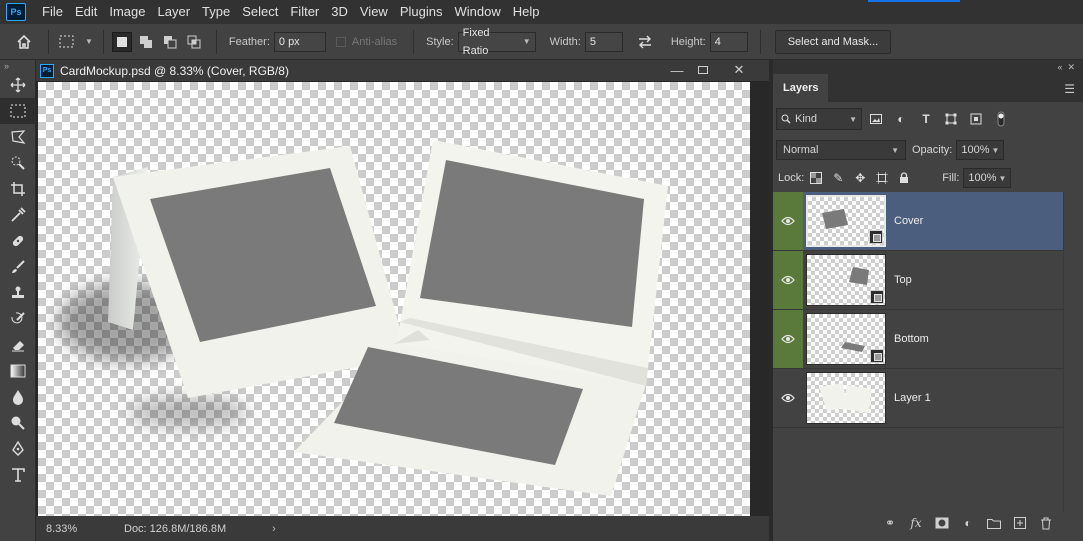  I want to click on panel-menu-icon: ☰, so click(1069, 89).